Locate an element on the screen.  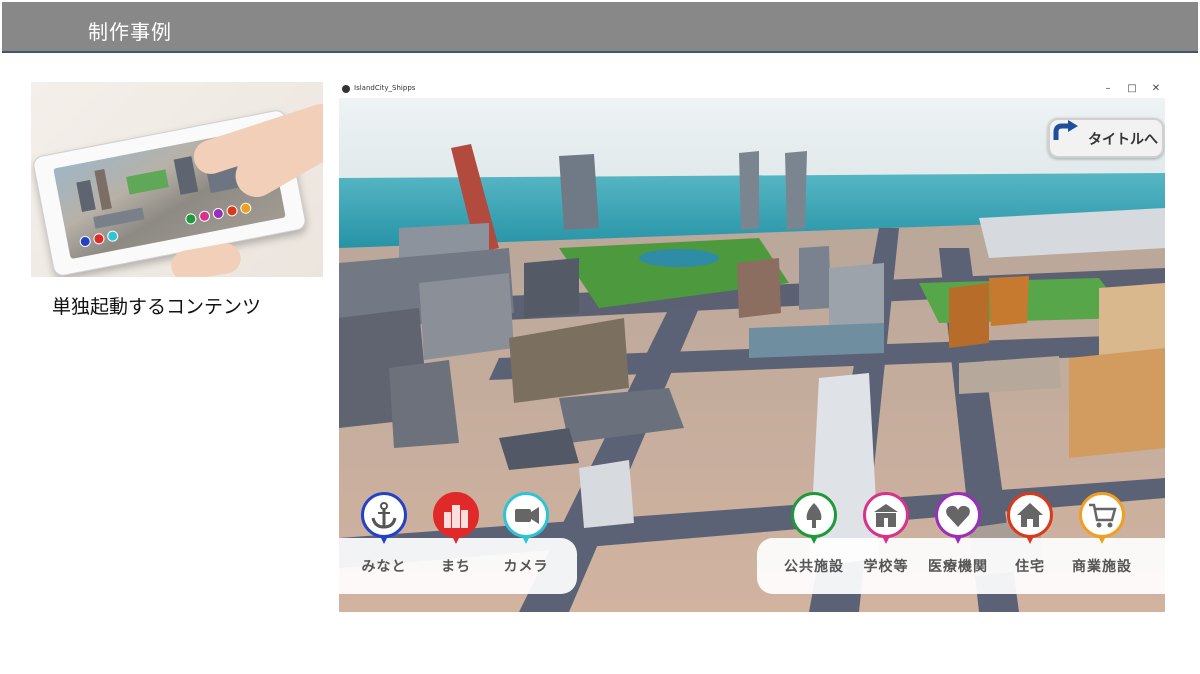
page-title: 制作事例 is located at coordinates (130, 32).